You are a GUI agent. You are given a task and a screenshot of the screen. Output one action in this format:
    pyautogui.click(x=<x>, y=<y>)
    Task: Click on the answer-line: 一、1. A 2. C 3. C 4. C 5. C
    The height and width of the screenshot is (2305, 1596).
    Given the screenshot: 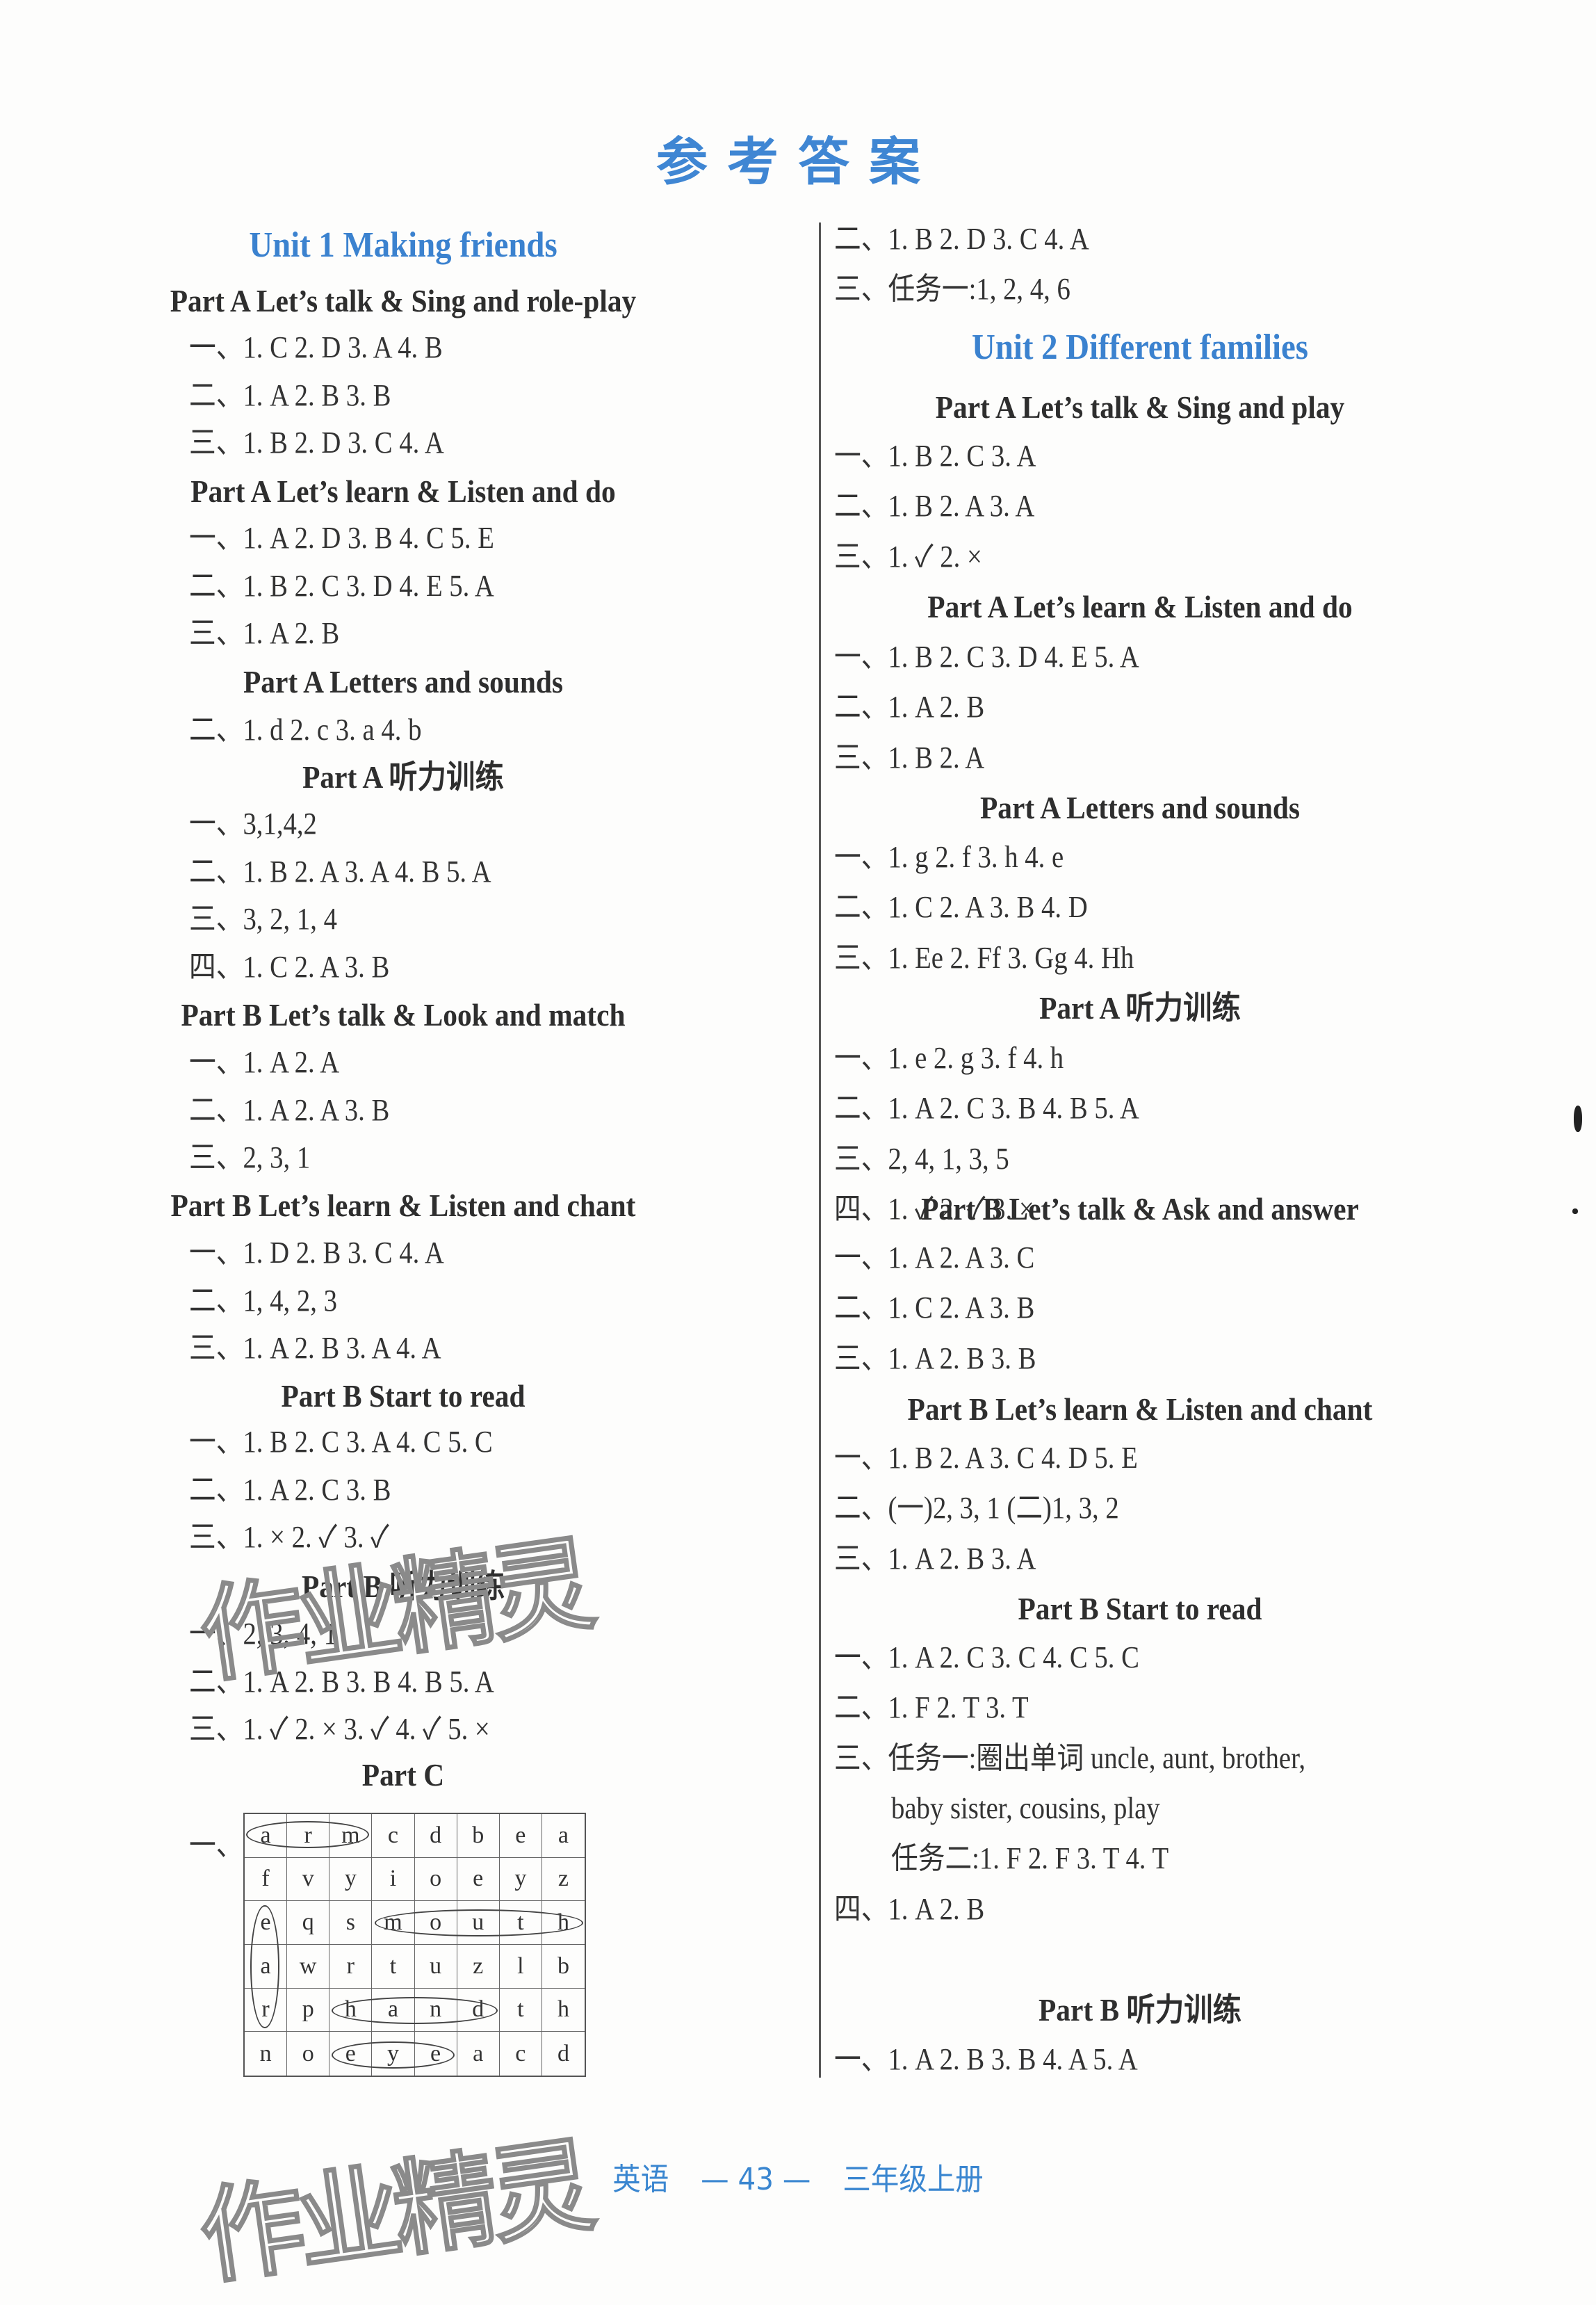 What is the action you would take?
    pyautogui.click(x=986, y=1657)
    